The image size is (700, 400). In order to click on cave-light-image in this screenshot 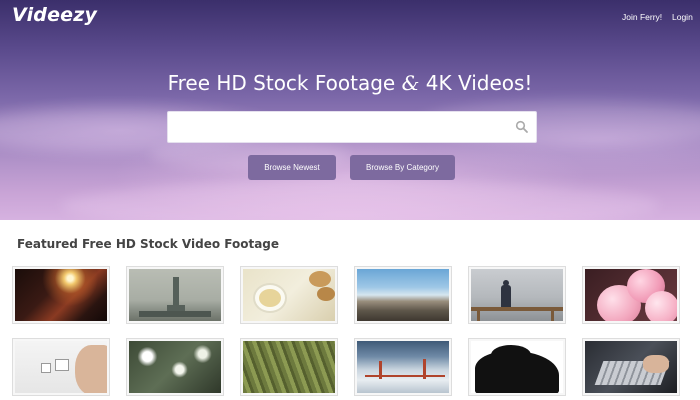, I will do `click(61, 295)`.